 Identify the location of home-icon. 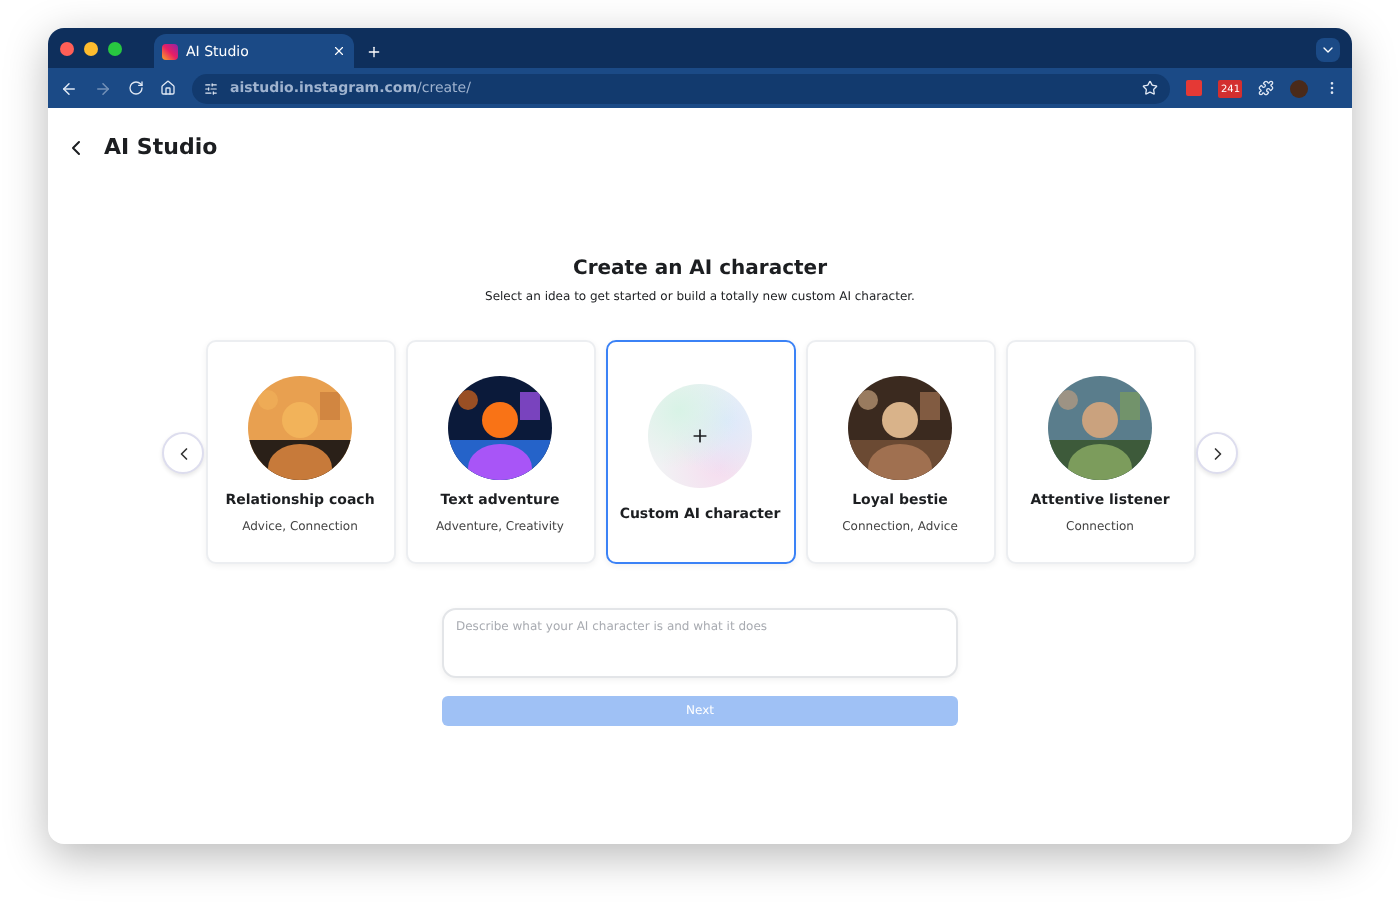
(168, 88).